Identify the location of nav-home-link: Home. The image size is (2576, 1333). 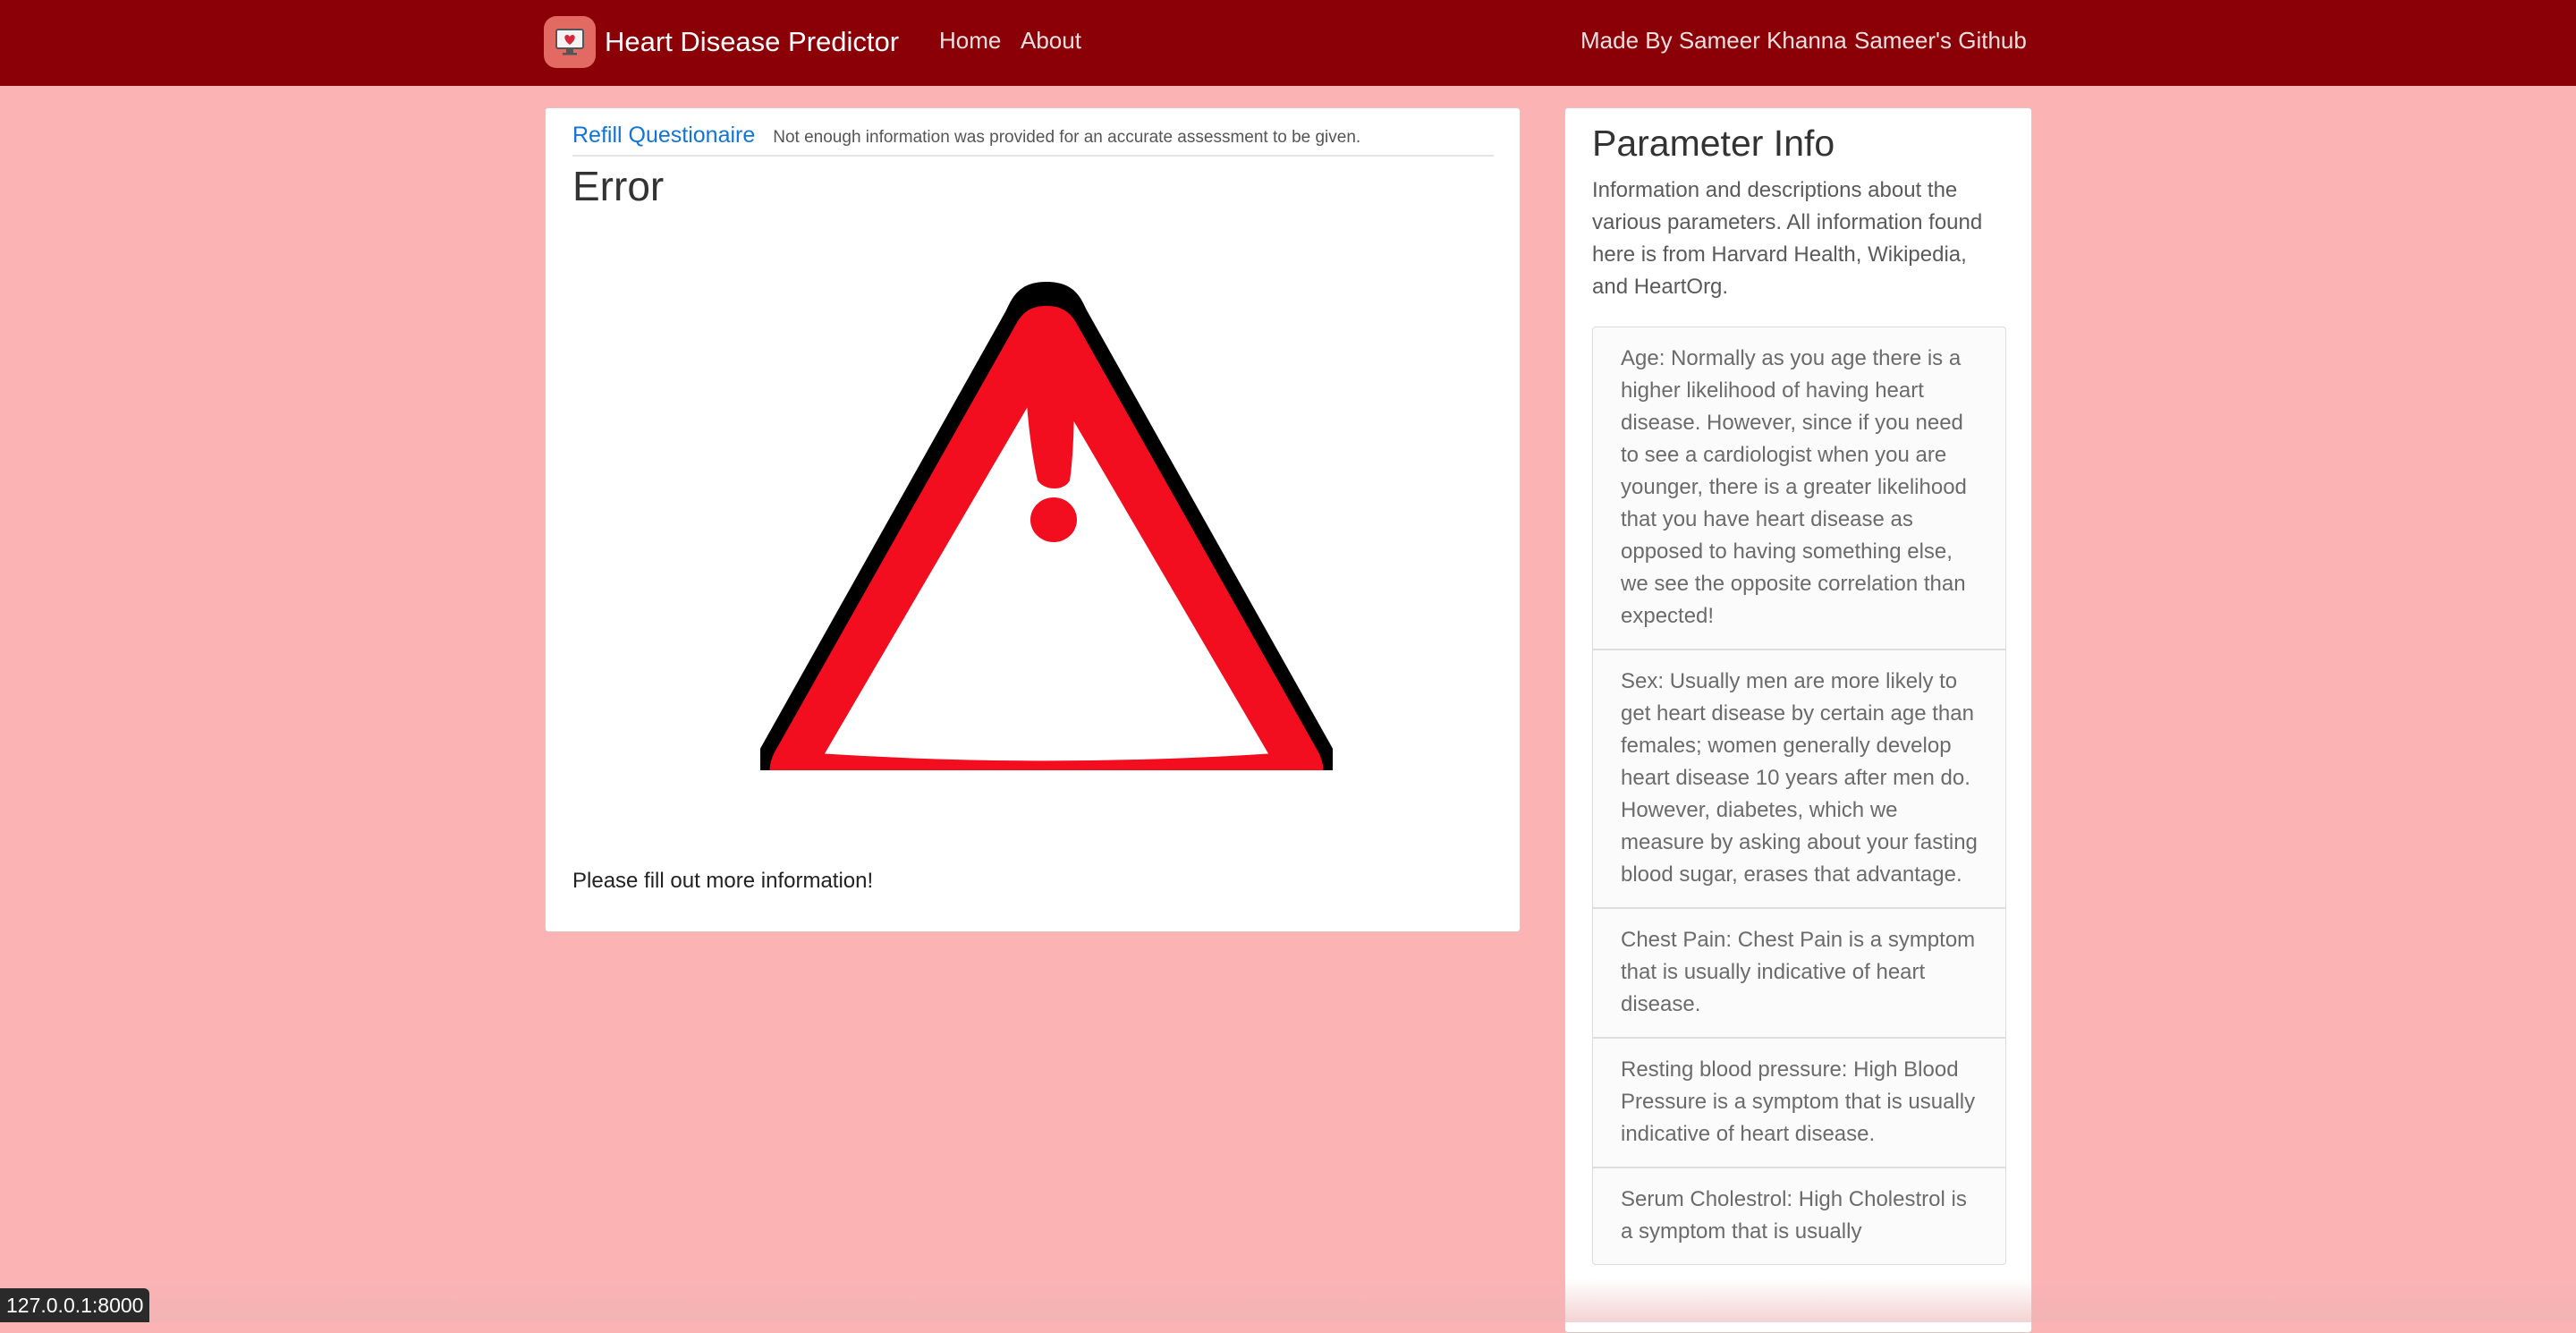
(970, 41).